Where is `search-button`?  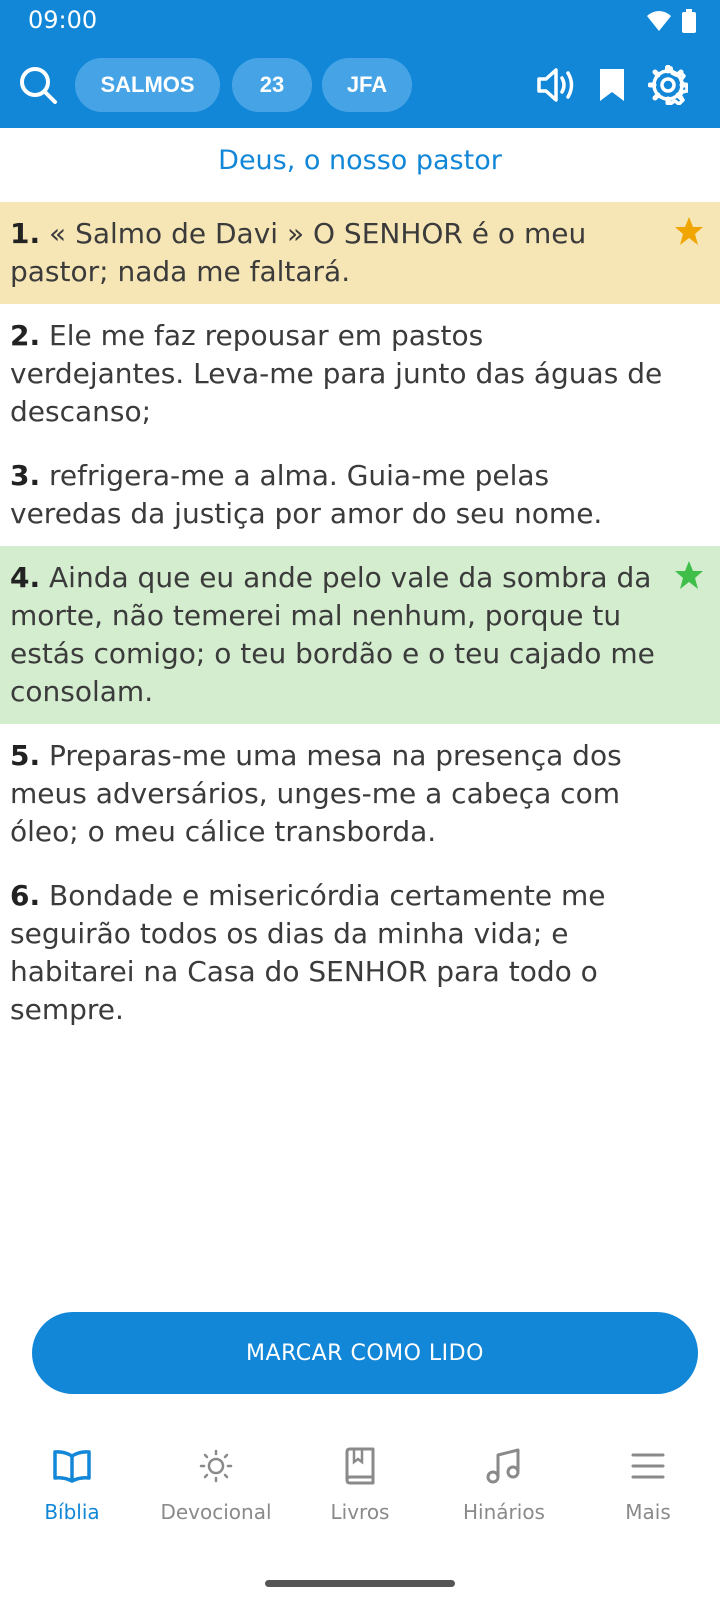 search-button is located at coordinates (38, 85).